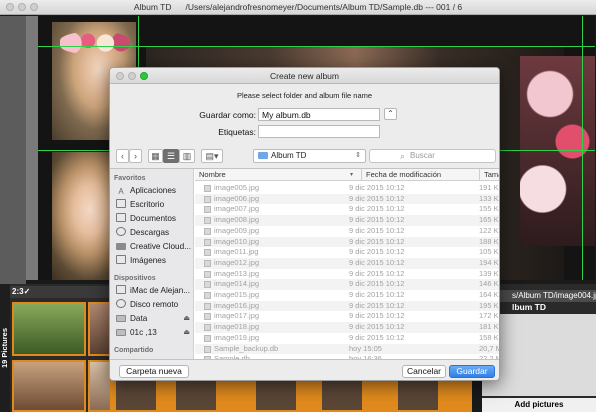 This screenshot has height=412, width=596. I want to click on location-popup: Album TD ⇕, so click(309, 156).